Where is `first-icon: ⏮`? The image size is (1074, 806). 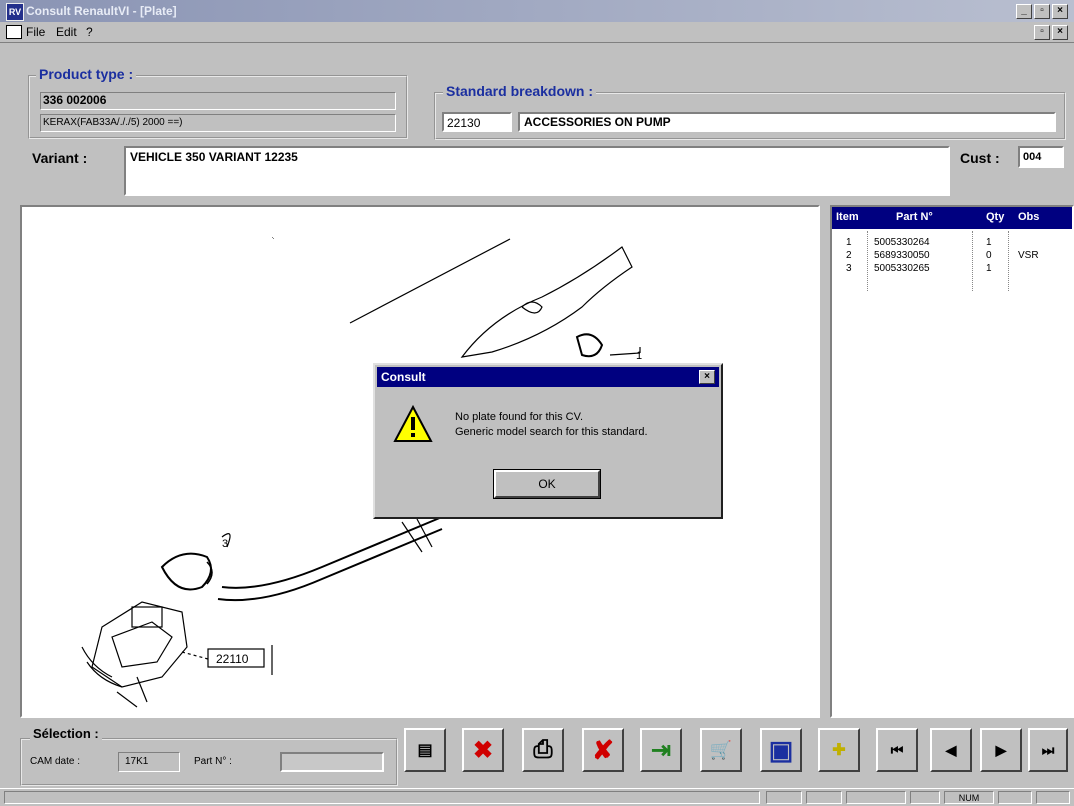
first-icon: ⏮ is located at coordinates (897, 749).